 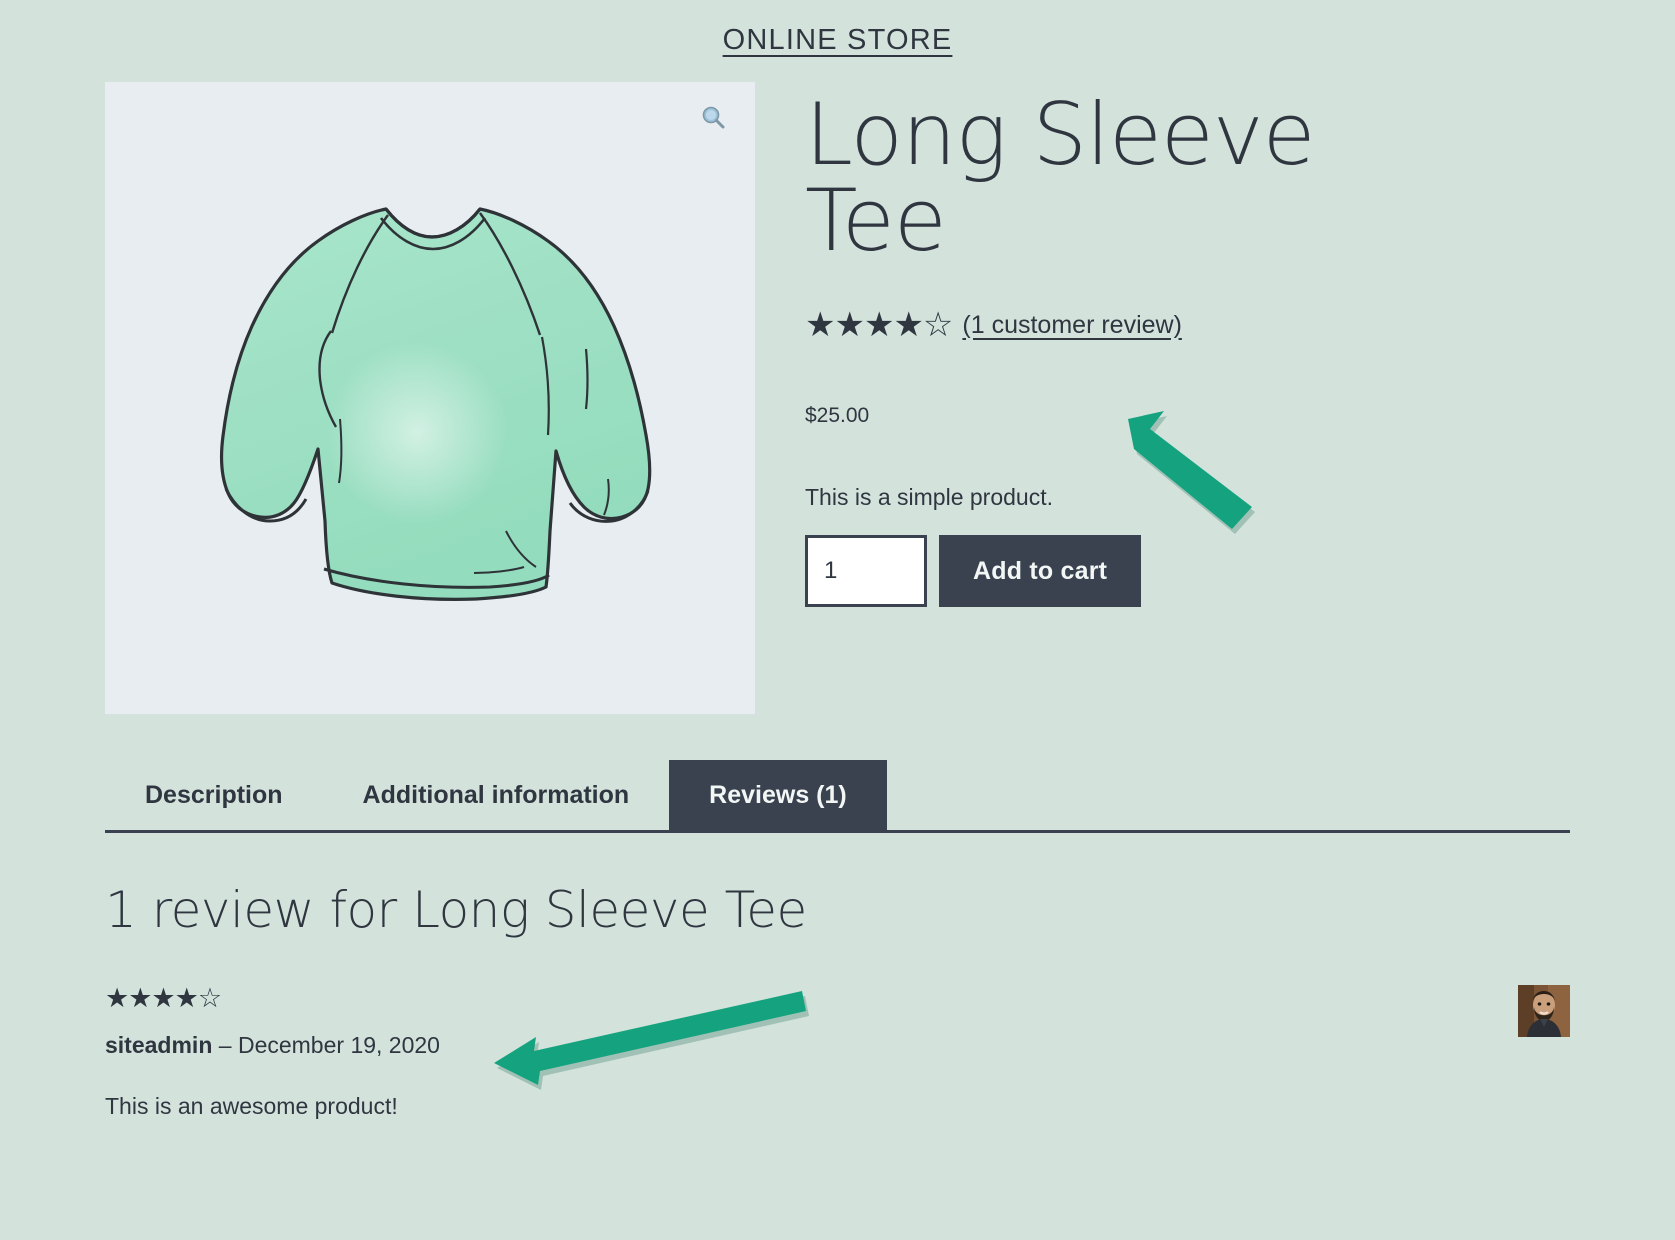 I want to click on product-title: Long Sleeve Tee, so click(x=1060, y=178).